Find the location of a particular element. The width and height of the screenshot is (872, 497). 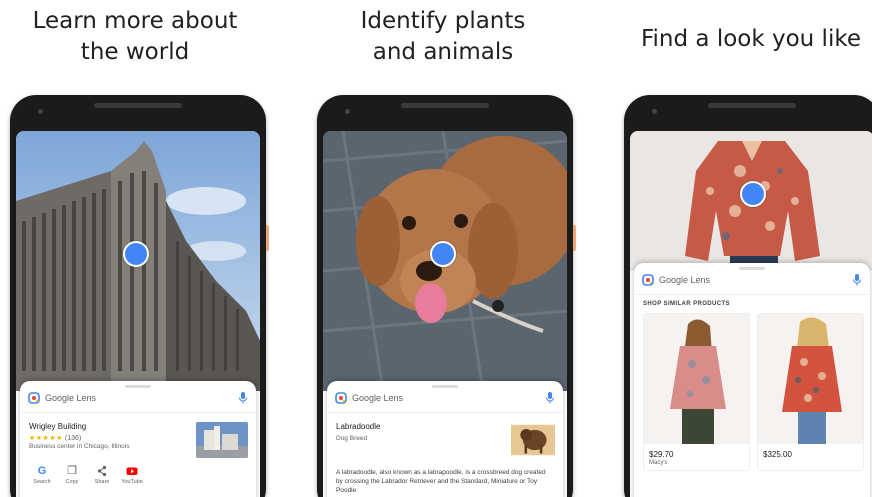

product-price: $325.00 is located at coordinates (777, 454).